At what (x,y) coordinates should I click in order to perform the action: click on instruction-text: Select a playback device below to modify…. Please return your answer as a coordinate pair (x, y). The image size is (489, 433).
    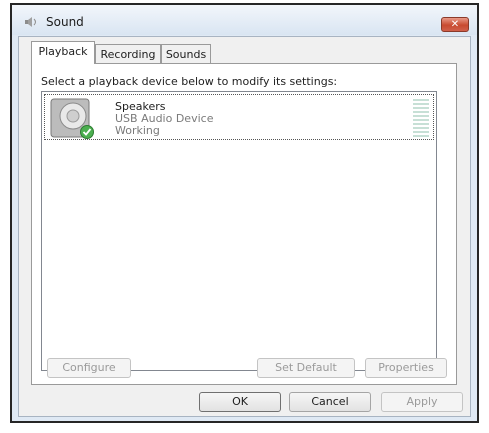
    Looking at the image, I should click on (189, 81).